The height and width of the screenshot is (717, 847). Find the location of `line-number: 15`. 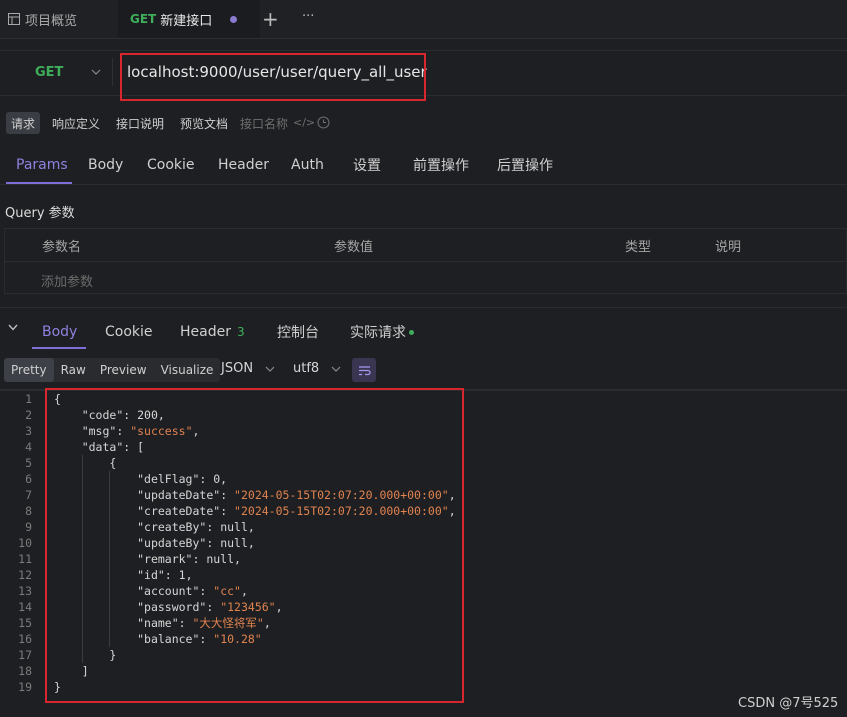

line-number: 15 is located at coordinates (25, 623).